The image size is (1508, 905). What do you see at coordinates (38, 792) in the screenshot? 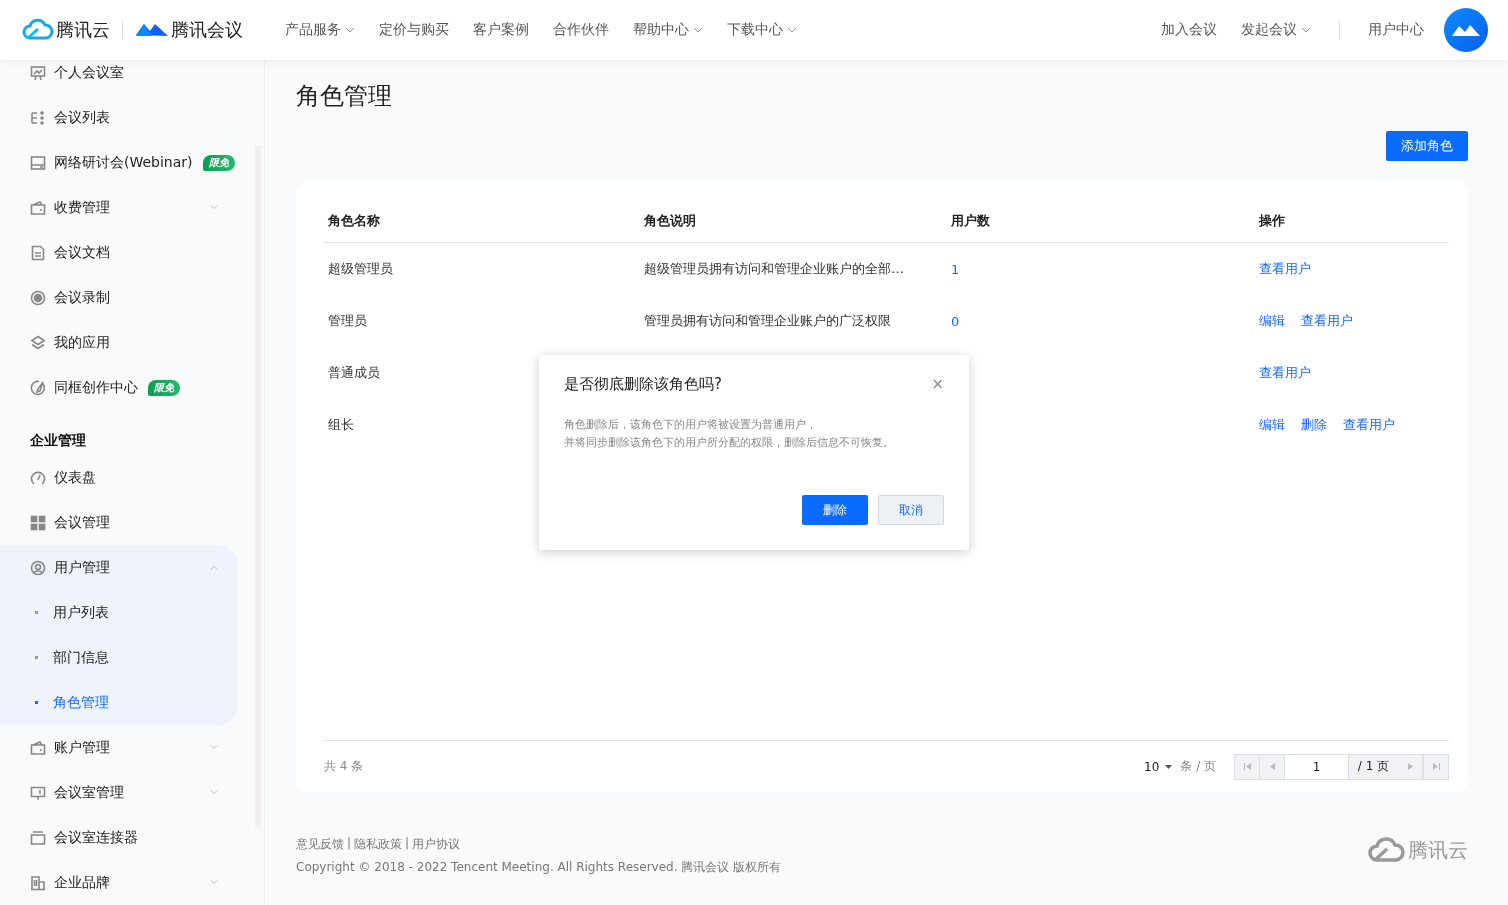
I see `room-icon` at bounding box center [38, 792].